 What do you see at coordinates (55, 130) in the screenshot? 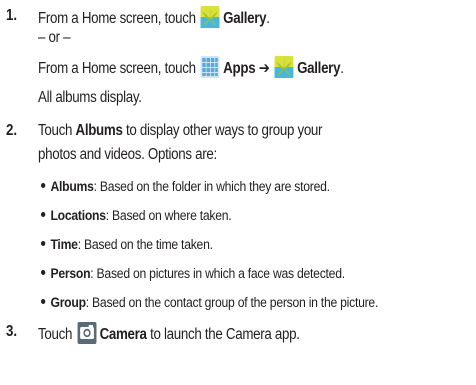
I see `step-2-lead: Touch` at bounding box center [55, 130].